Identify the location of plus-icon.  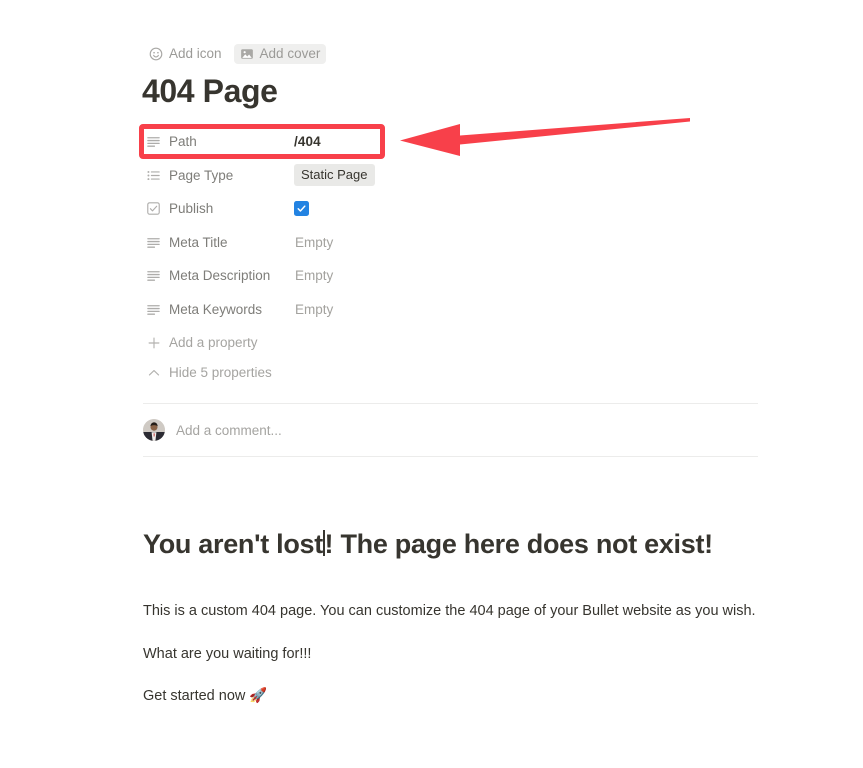
(153, 342).